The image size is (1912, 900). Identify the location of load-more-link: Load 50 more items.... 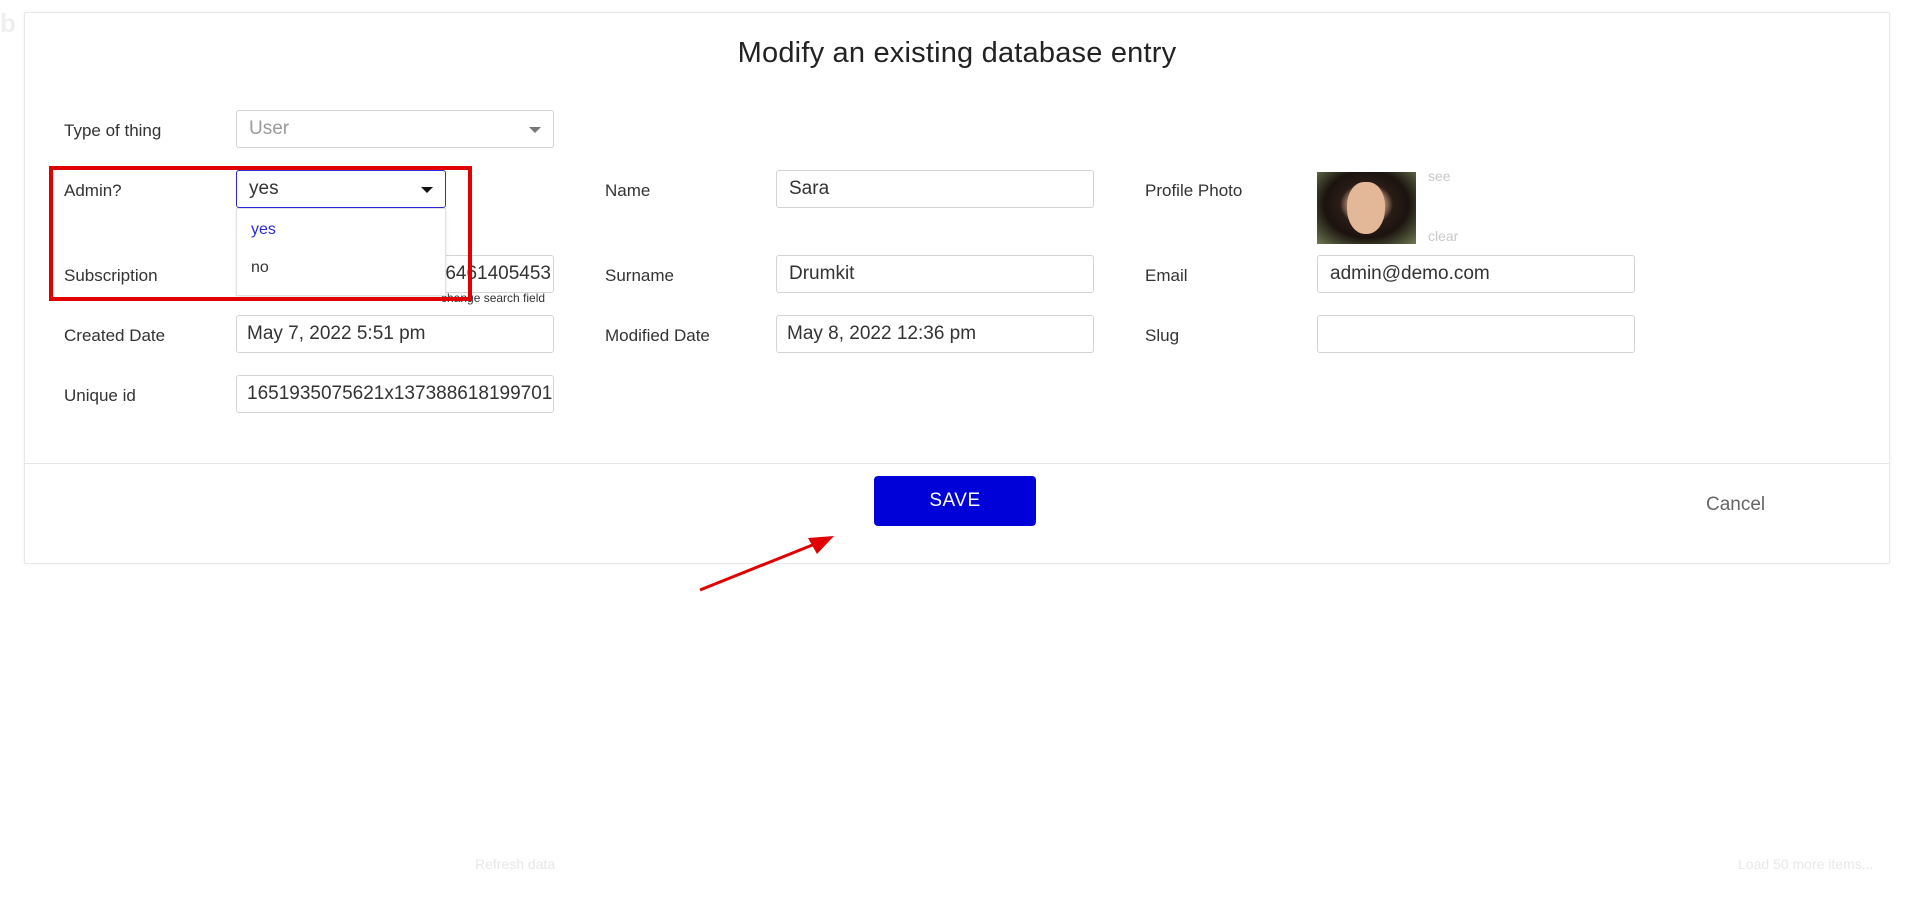
(1805, 864).